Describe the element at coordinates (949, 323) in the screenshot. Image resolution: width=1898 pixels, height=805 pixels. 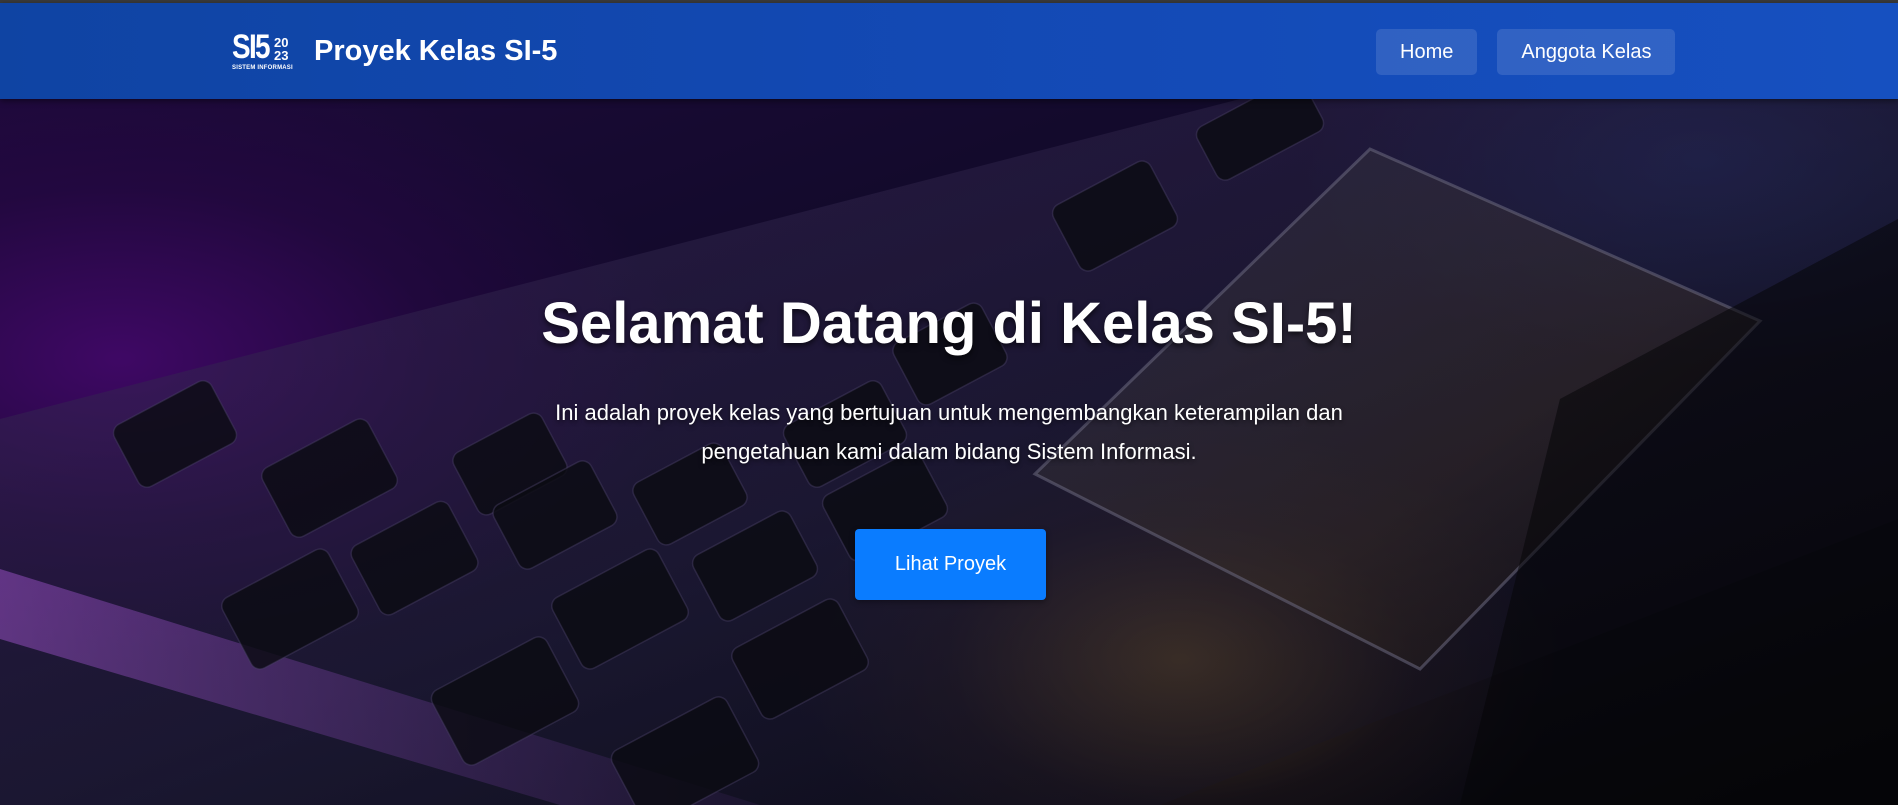
I see `hero-title: Selamat Datang di Kelas SI-5!` at that location.